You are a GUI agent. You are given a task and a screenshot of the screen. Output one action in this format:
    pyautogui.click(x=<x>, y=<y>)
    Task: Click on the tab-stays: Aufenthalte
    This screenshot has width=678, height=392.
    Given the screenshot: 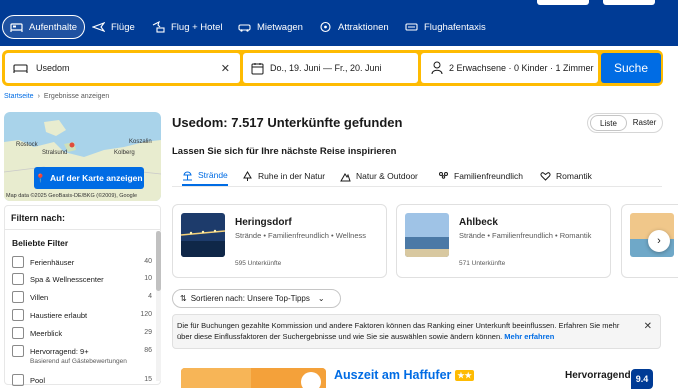 What is the action you would take?
    pyautogui.click(x=44, y=27)
    